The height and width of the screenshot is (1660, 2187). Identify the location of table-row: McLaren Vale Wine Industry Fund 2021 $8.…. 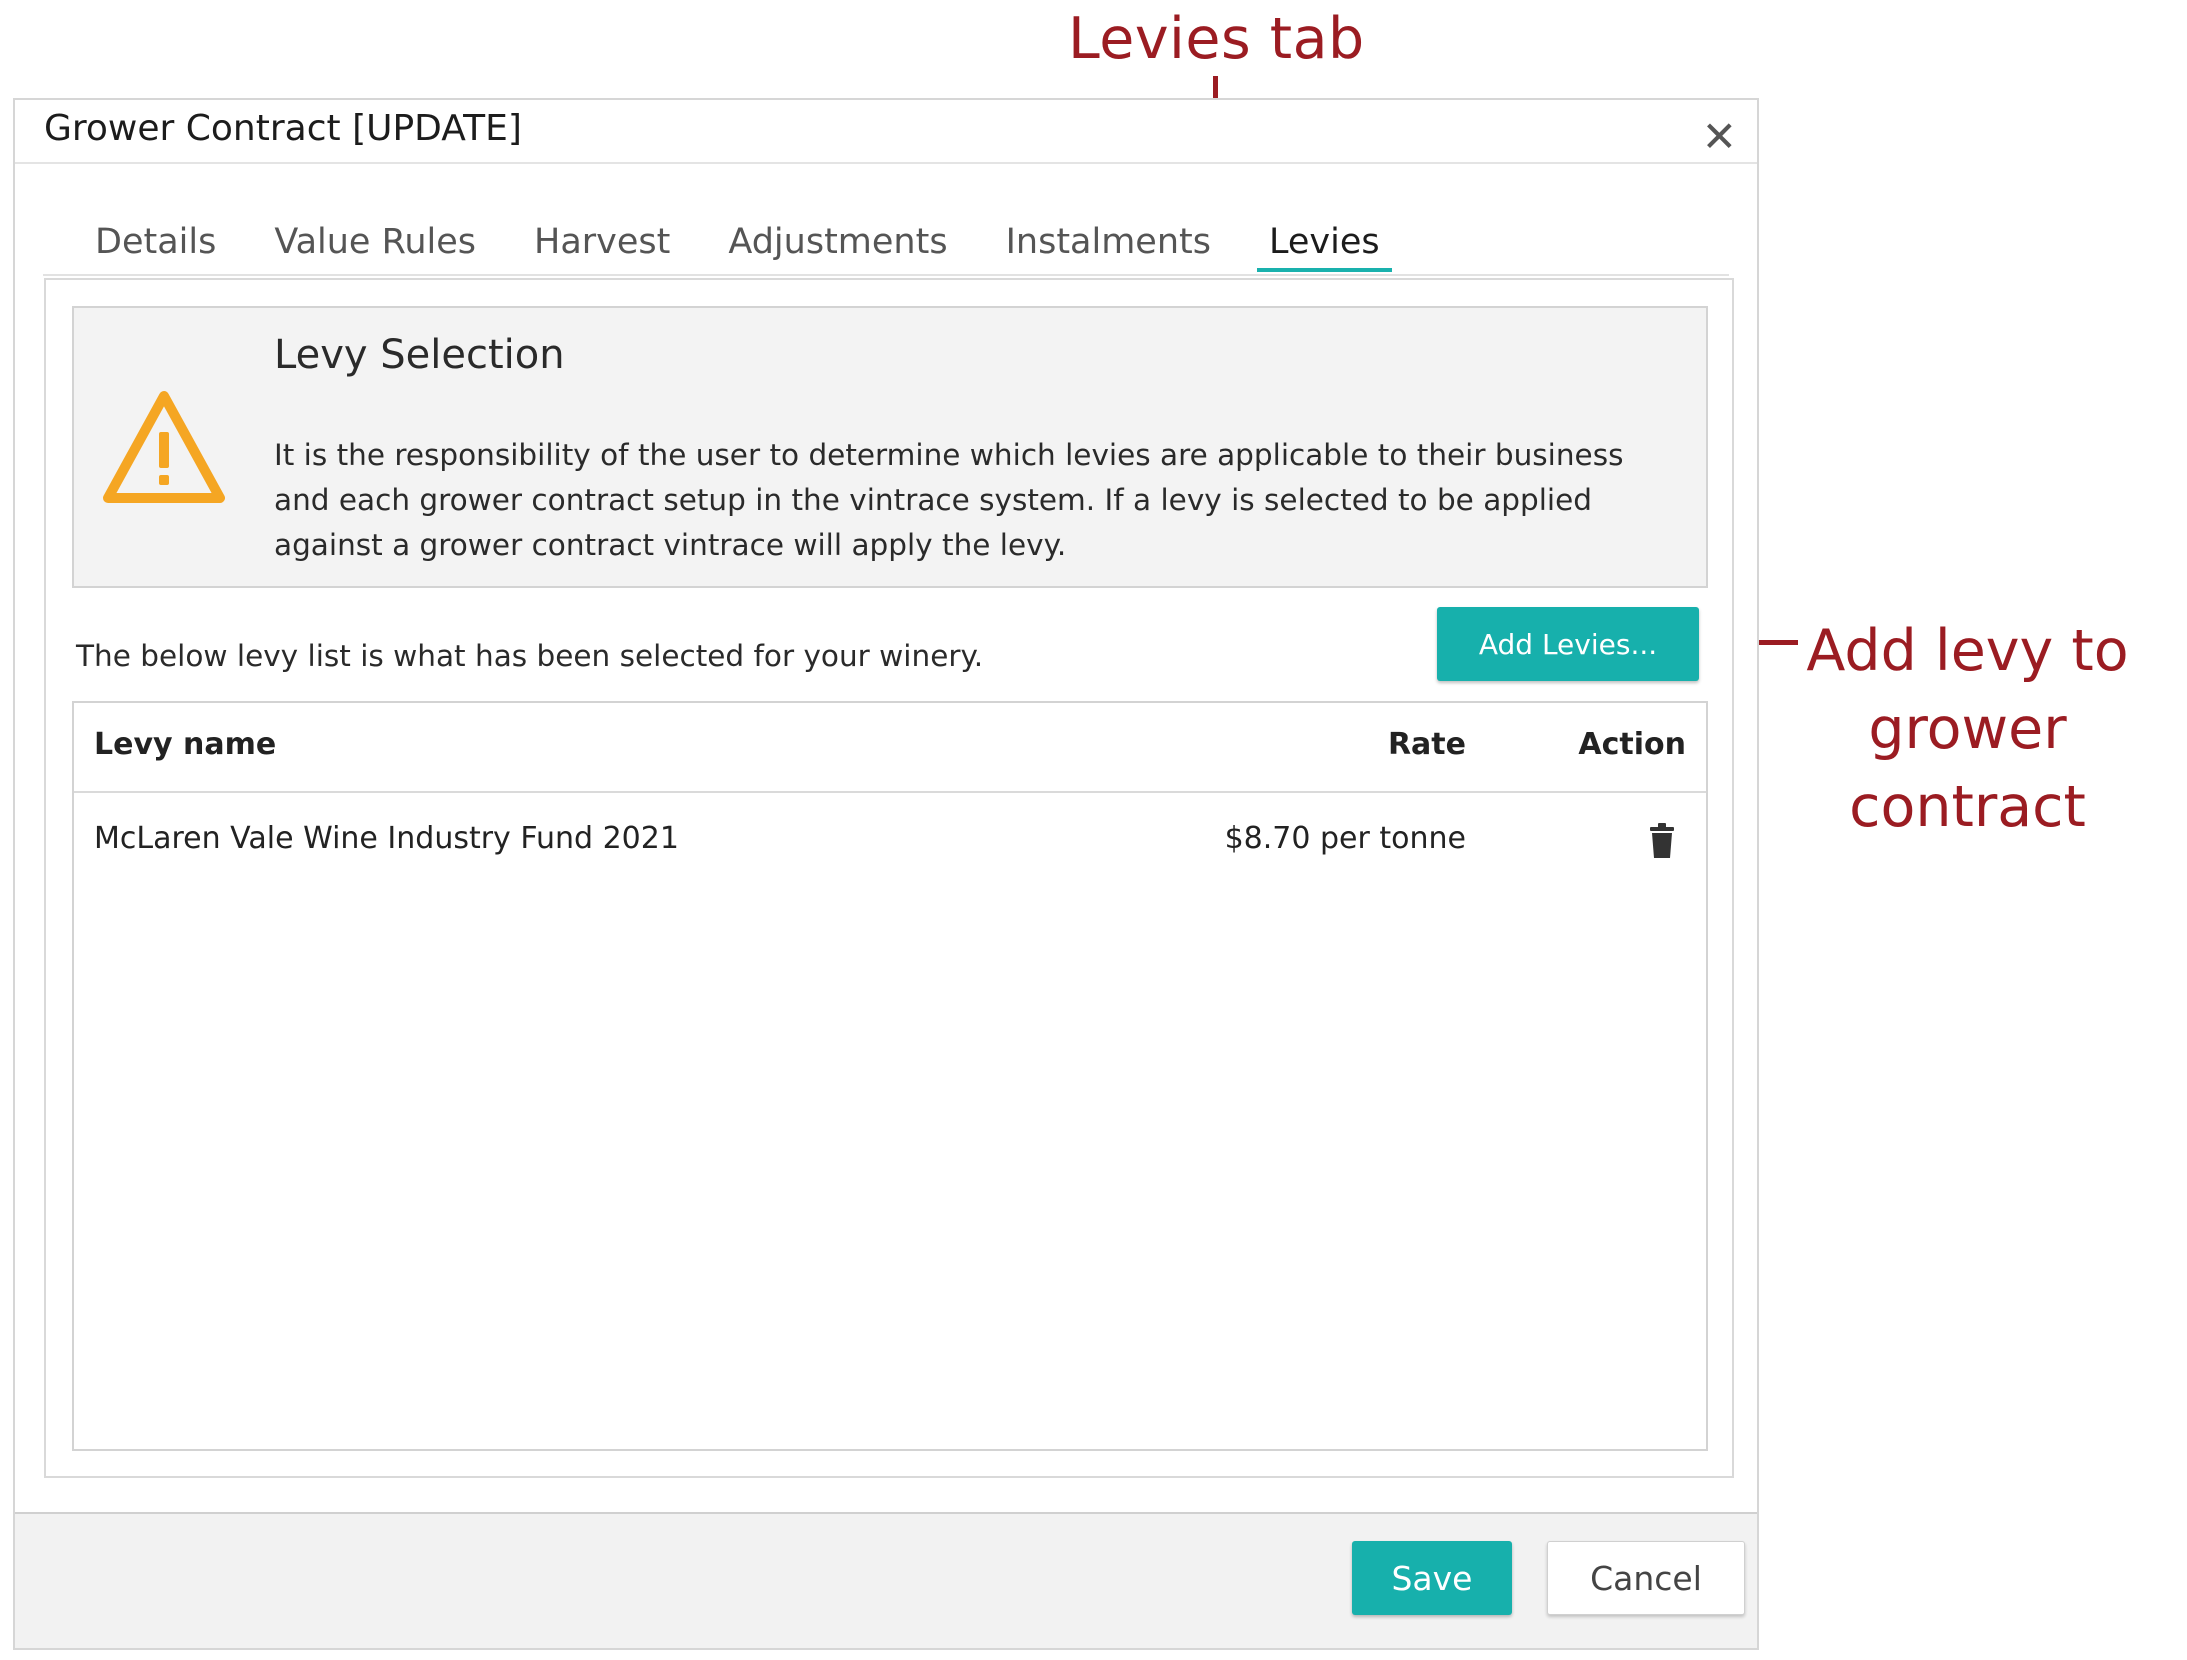
(890, 841).